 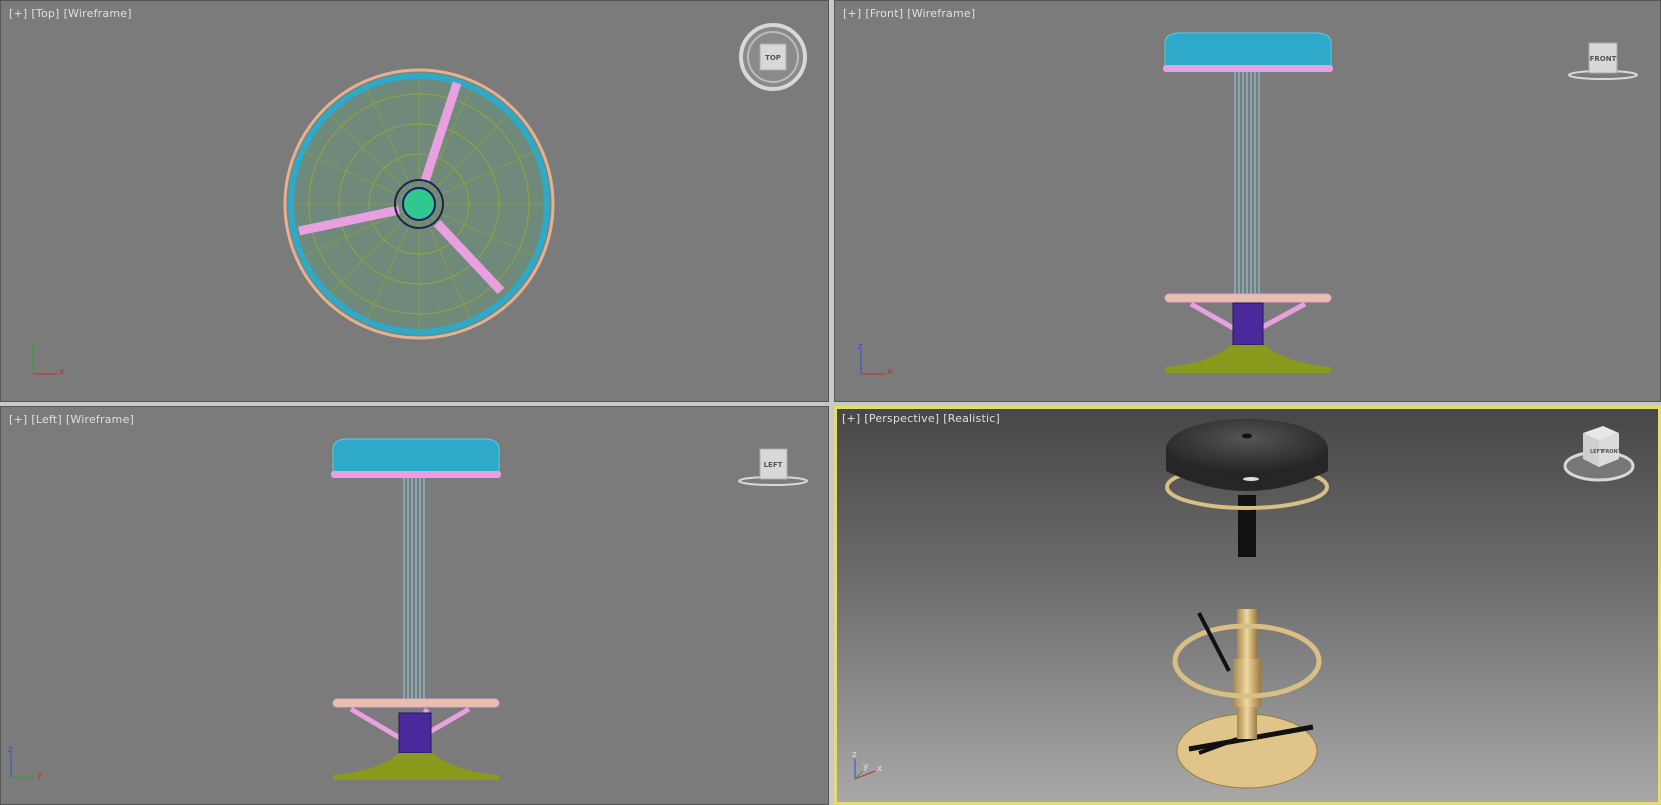 I want to click on viewcube-perspective: LEFT FRONT, so click(x=1599, y=454).